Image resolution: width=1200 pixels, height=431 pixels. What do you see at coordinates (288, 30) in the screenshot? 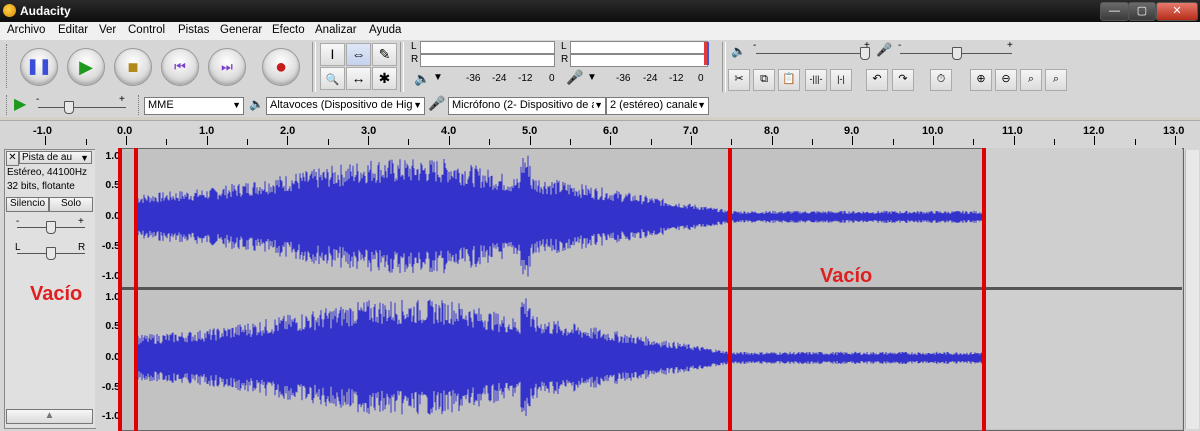
I see `menu-efecto: Efecto` at bounding box center [288, 30].